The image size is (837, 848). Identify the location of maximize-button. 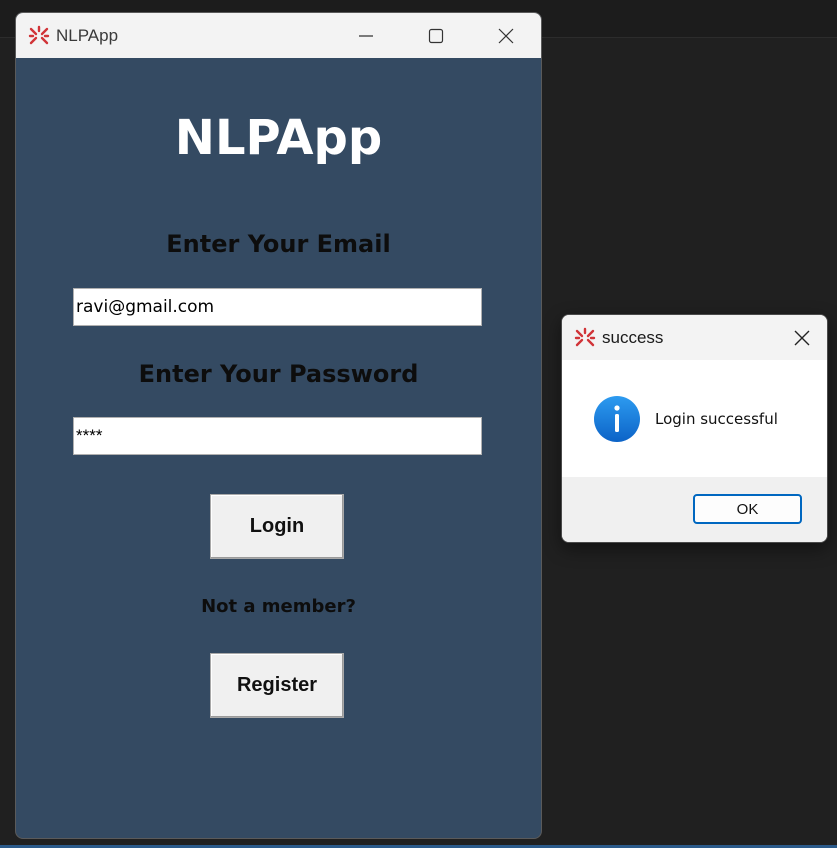
(436, 35).